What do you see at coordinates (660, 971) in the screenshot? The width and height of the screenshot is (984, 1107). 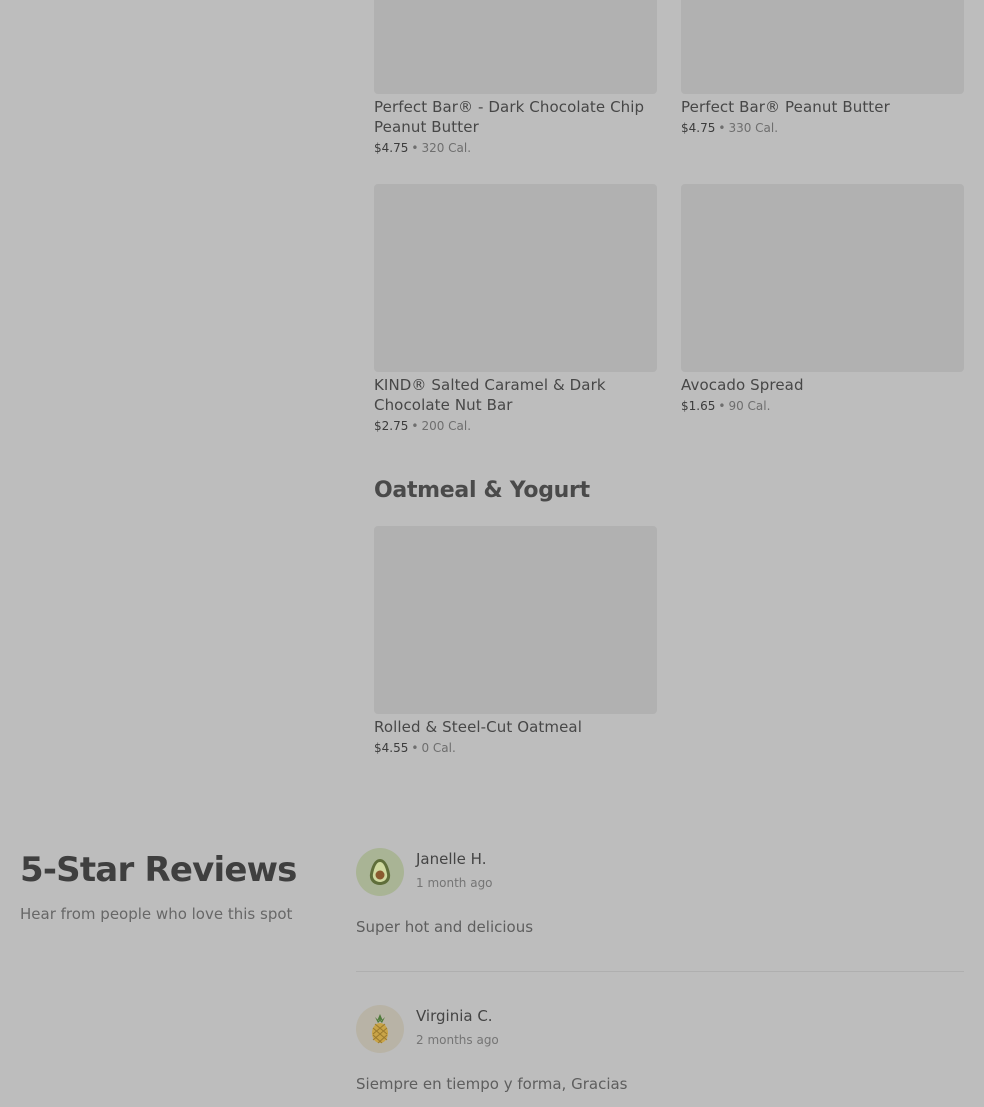 I see `review-divider` at bounding box center [660, 971].